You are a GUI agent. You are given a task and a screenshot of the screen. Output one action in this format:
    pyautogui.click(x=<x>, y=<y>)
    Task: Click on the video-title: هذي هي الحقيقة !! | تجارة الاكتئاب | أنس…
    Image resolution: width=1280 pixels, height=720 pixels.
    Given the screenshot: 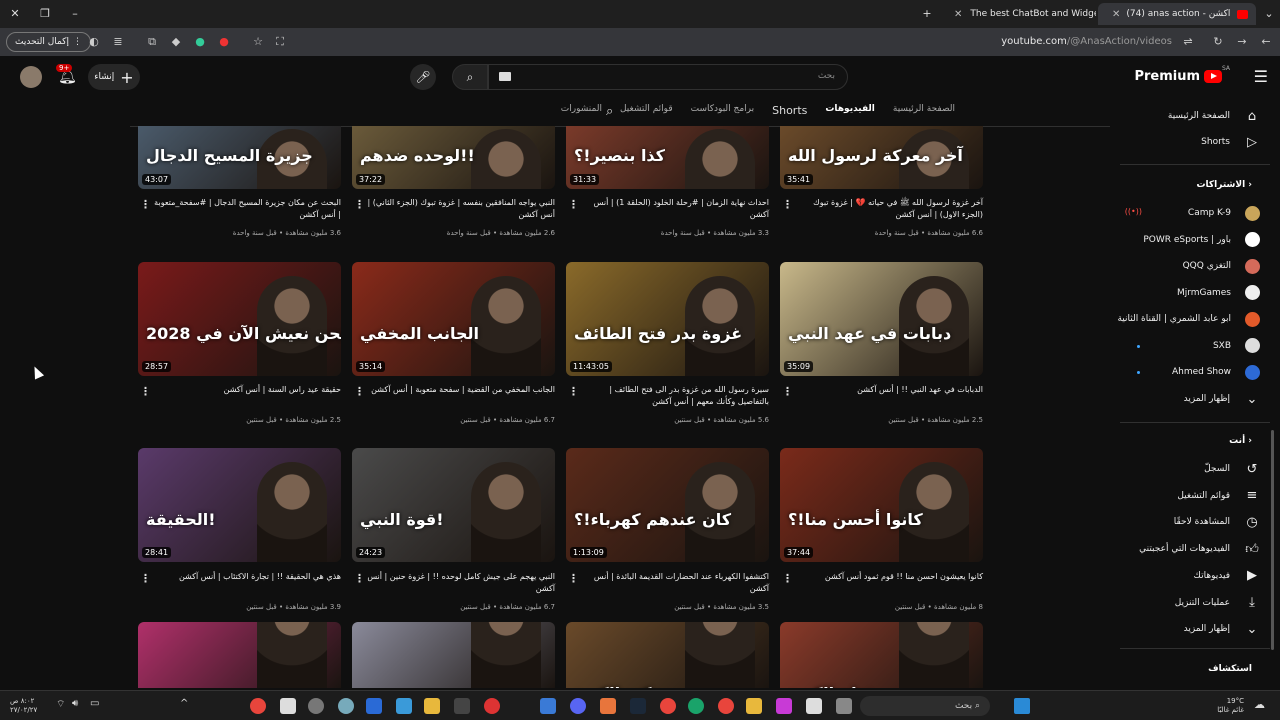 What is the action you would take?
    pyautogui.click(x=246, y=577)
    